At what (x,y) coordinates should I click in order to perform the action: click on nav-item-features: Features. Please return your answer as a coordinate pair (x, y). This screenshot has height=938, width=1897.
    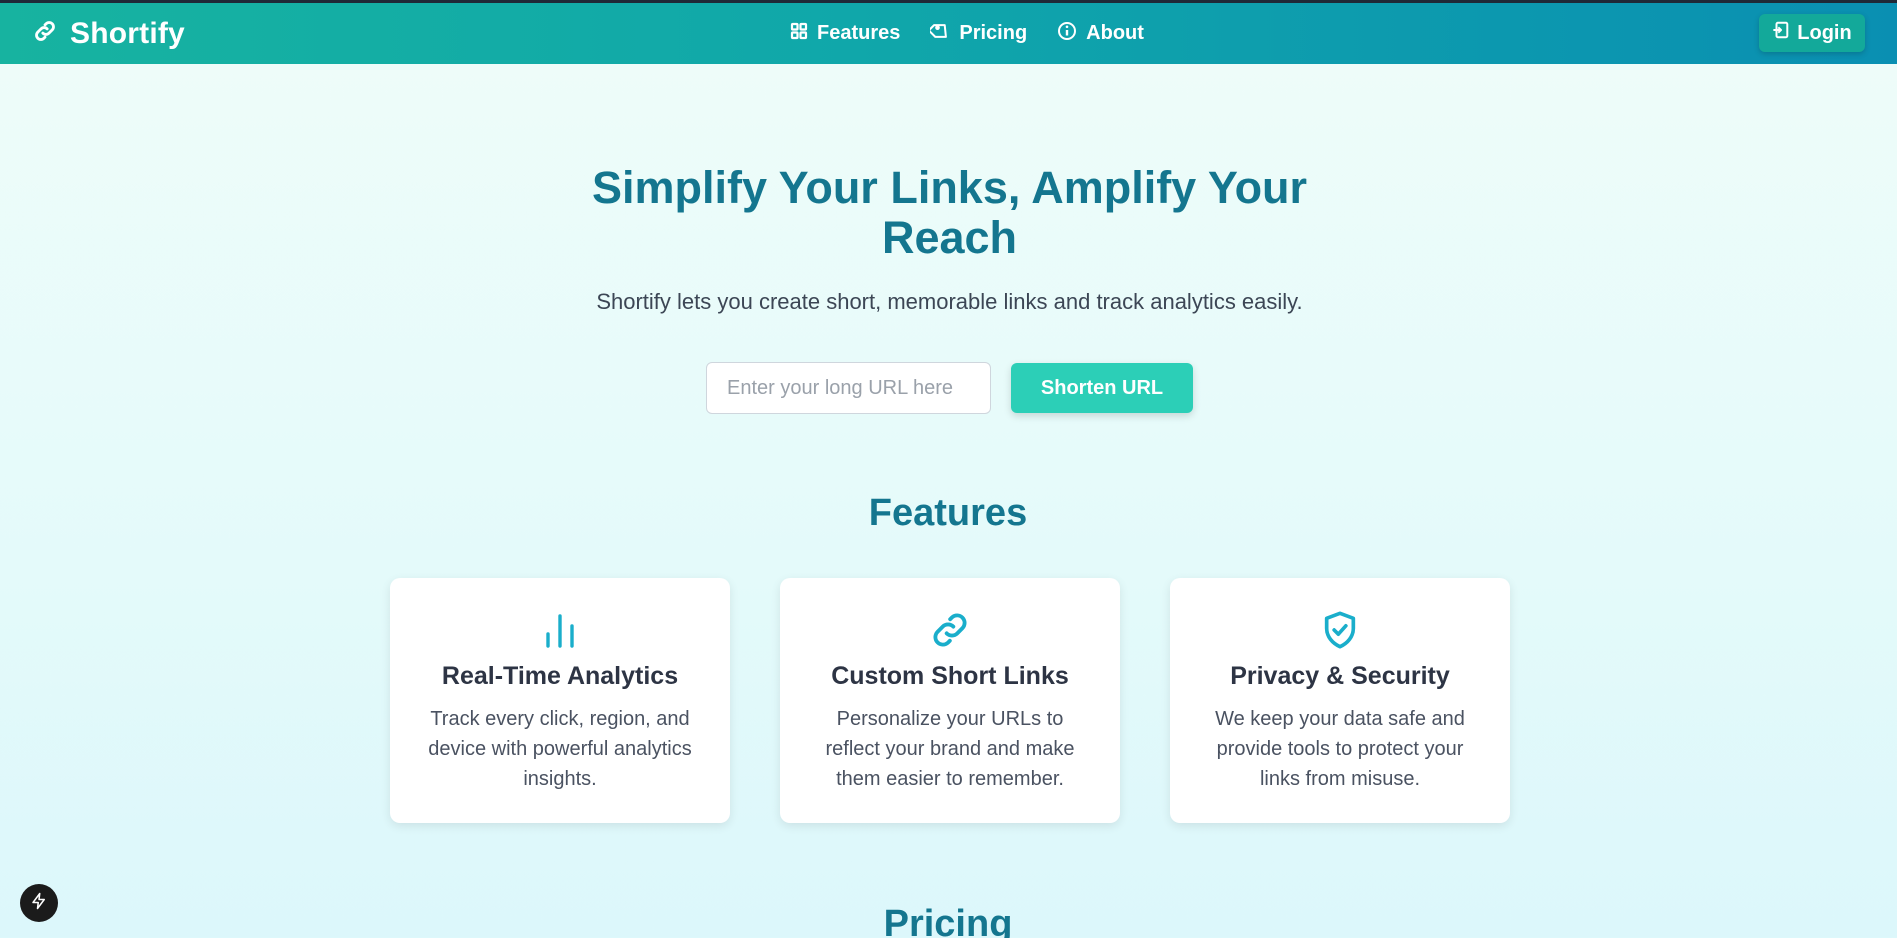
    Looking at the image, I should click on (845, 34).